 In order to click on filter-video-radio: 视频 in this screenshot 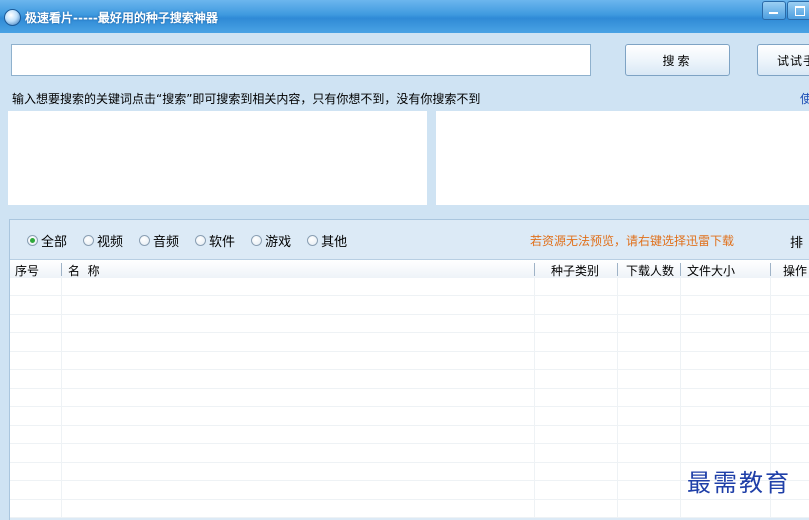, I will do `click(103, 240)`.